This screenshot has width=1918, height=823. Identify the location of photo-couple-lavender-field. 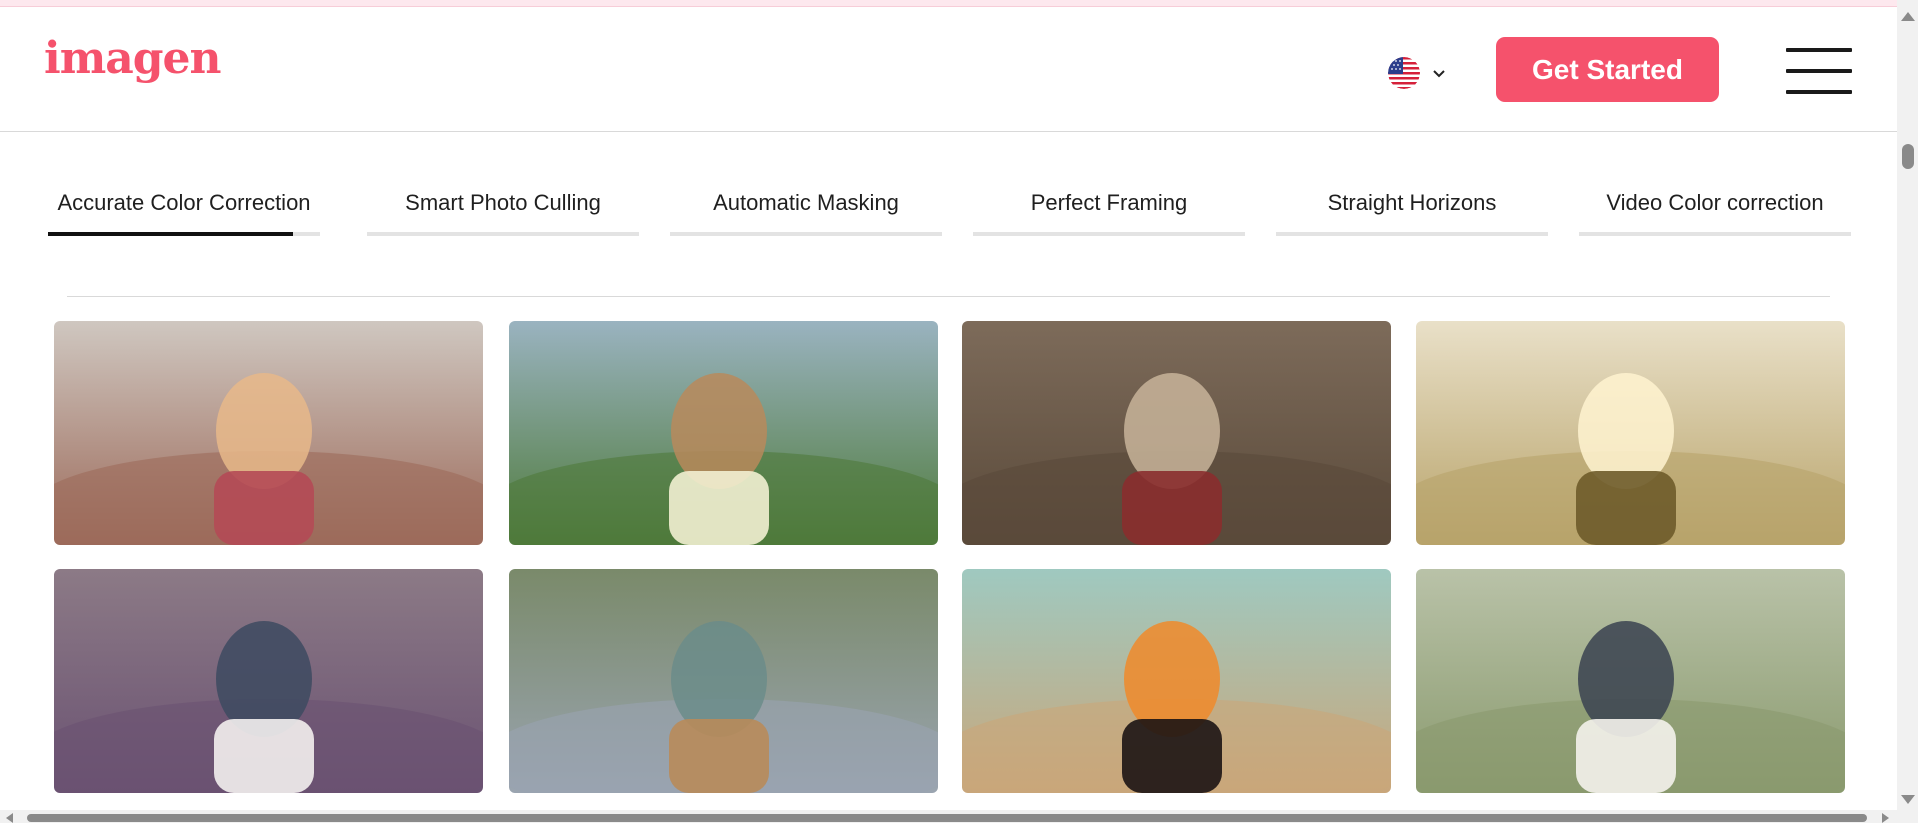
(268, 681).